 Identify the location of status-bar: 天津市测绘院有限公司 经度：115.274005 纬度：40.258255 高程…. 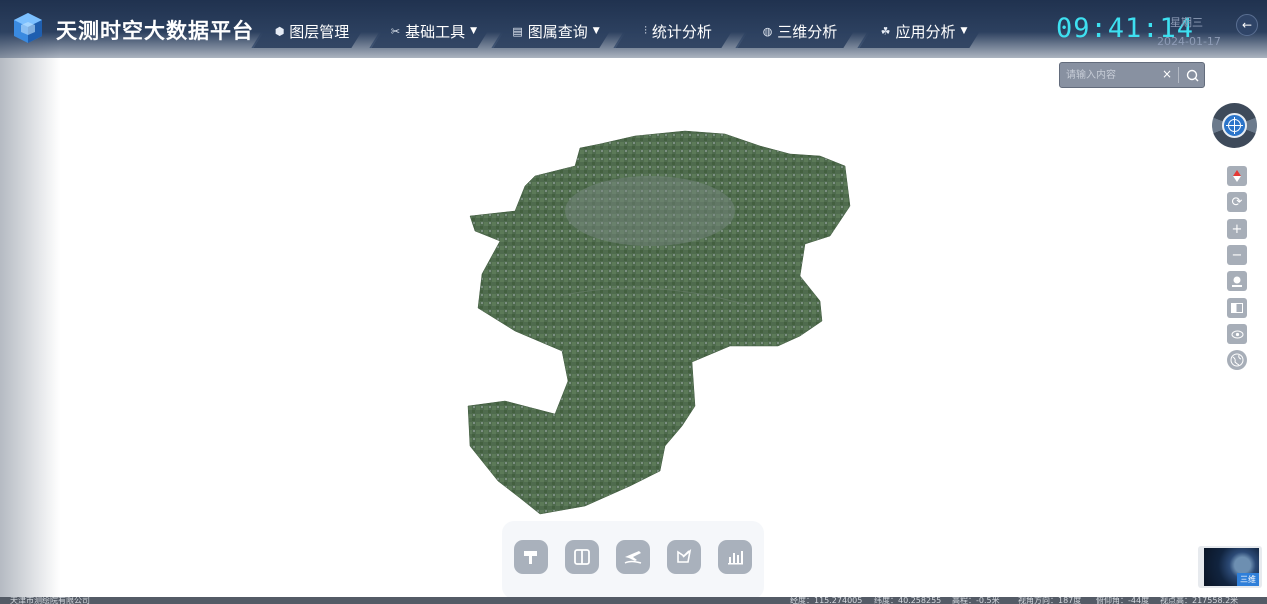
(633, 600).